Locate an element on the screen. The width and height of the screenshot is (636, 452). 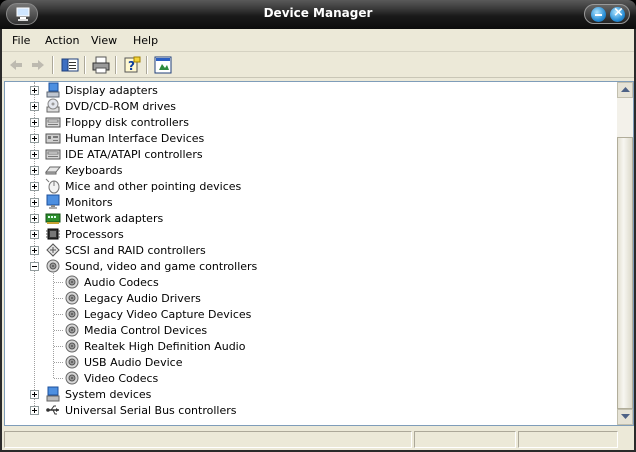
tree-device-node: Video Codecs is located at coordinates (285, 378).